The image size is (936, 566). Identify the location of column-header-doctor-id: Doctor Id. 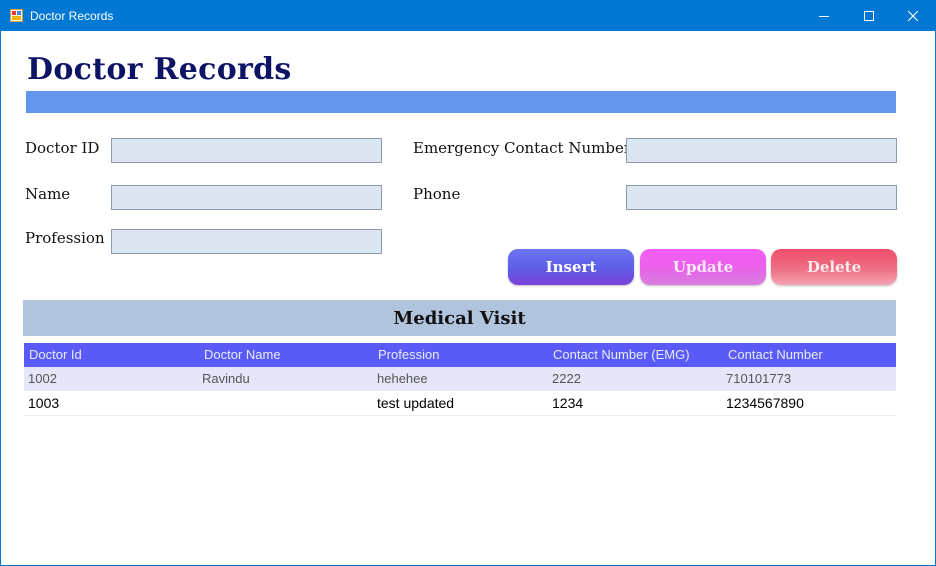
(55, 355).